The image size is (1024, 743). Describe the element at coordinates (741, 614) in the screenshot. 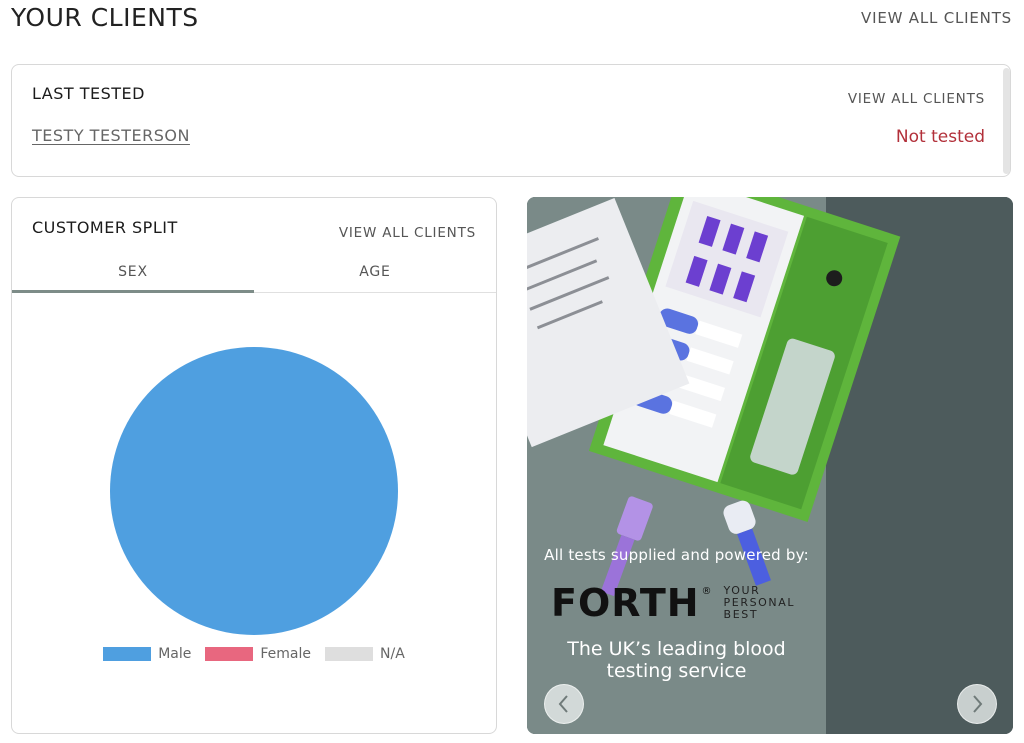

I see `logo-tagline-line: BEST` at that location.